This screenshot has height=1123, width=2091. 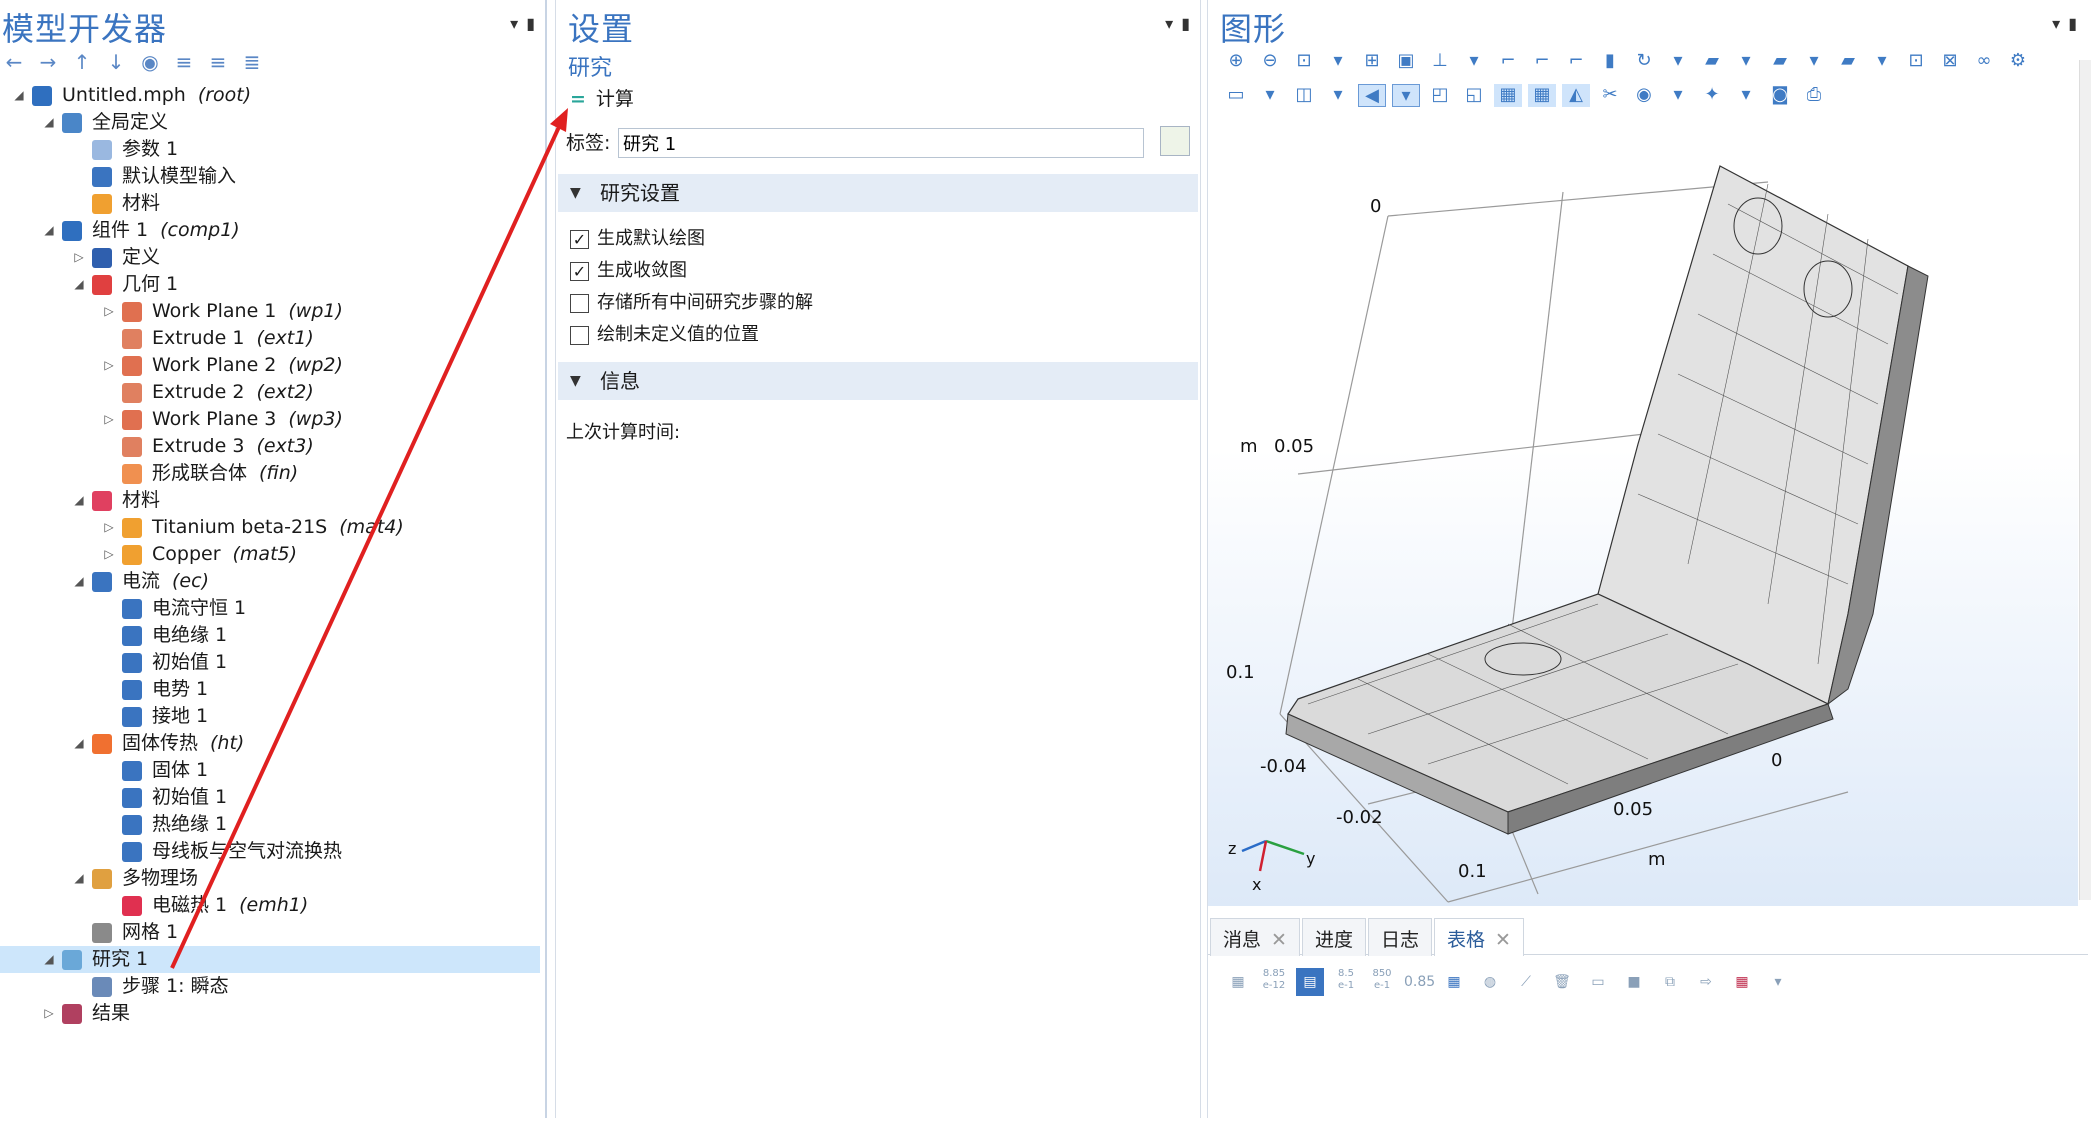 I want to click on zoom-in-icon: ⊕, so click(x=1236, y=60).